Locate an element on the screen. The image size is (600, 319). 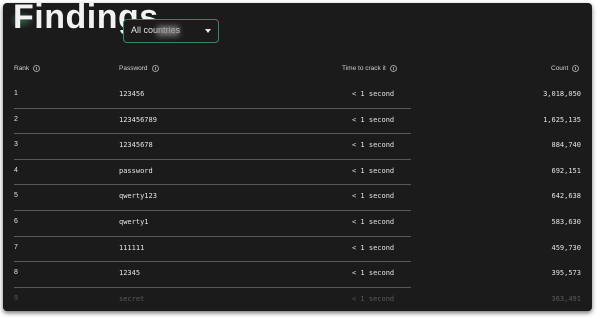
table-row: 3 12345678 < 1 second is located at coordinates (212, 147).